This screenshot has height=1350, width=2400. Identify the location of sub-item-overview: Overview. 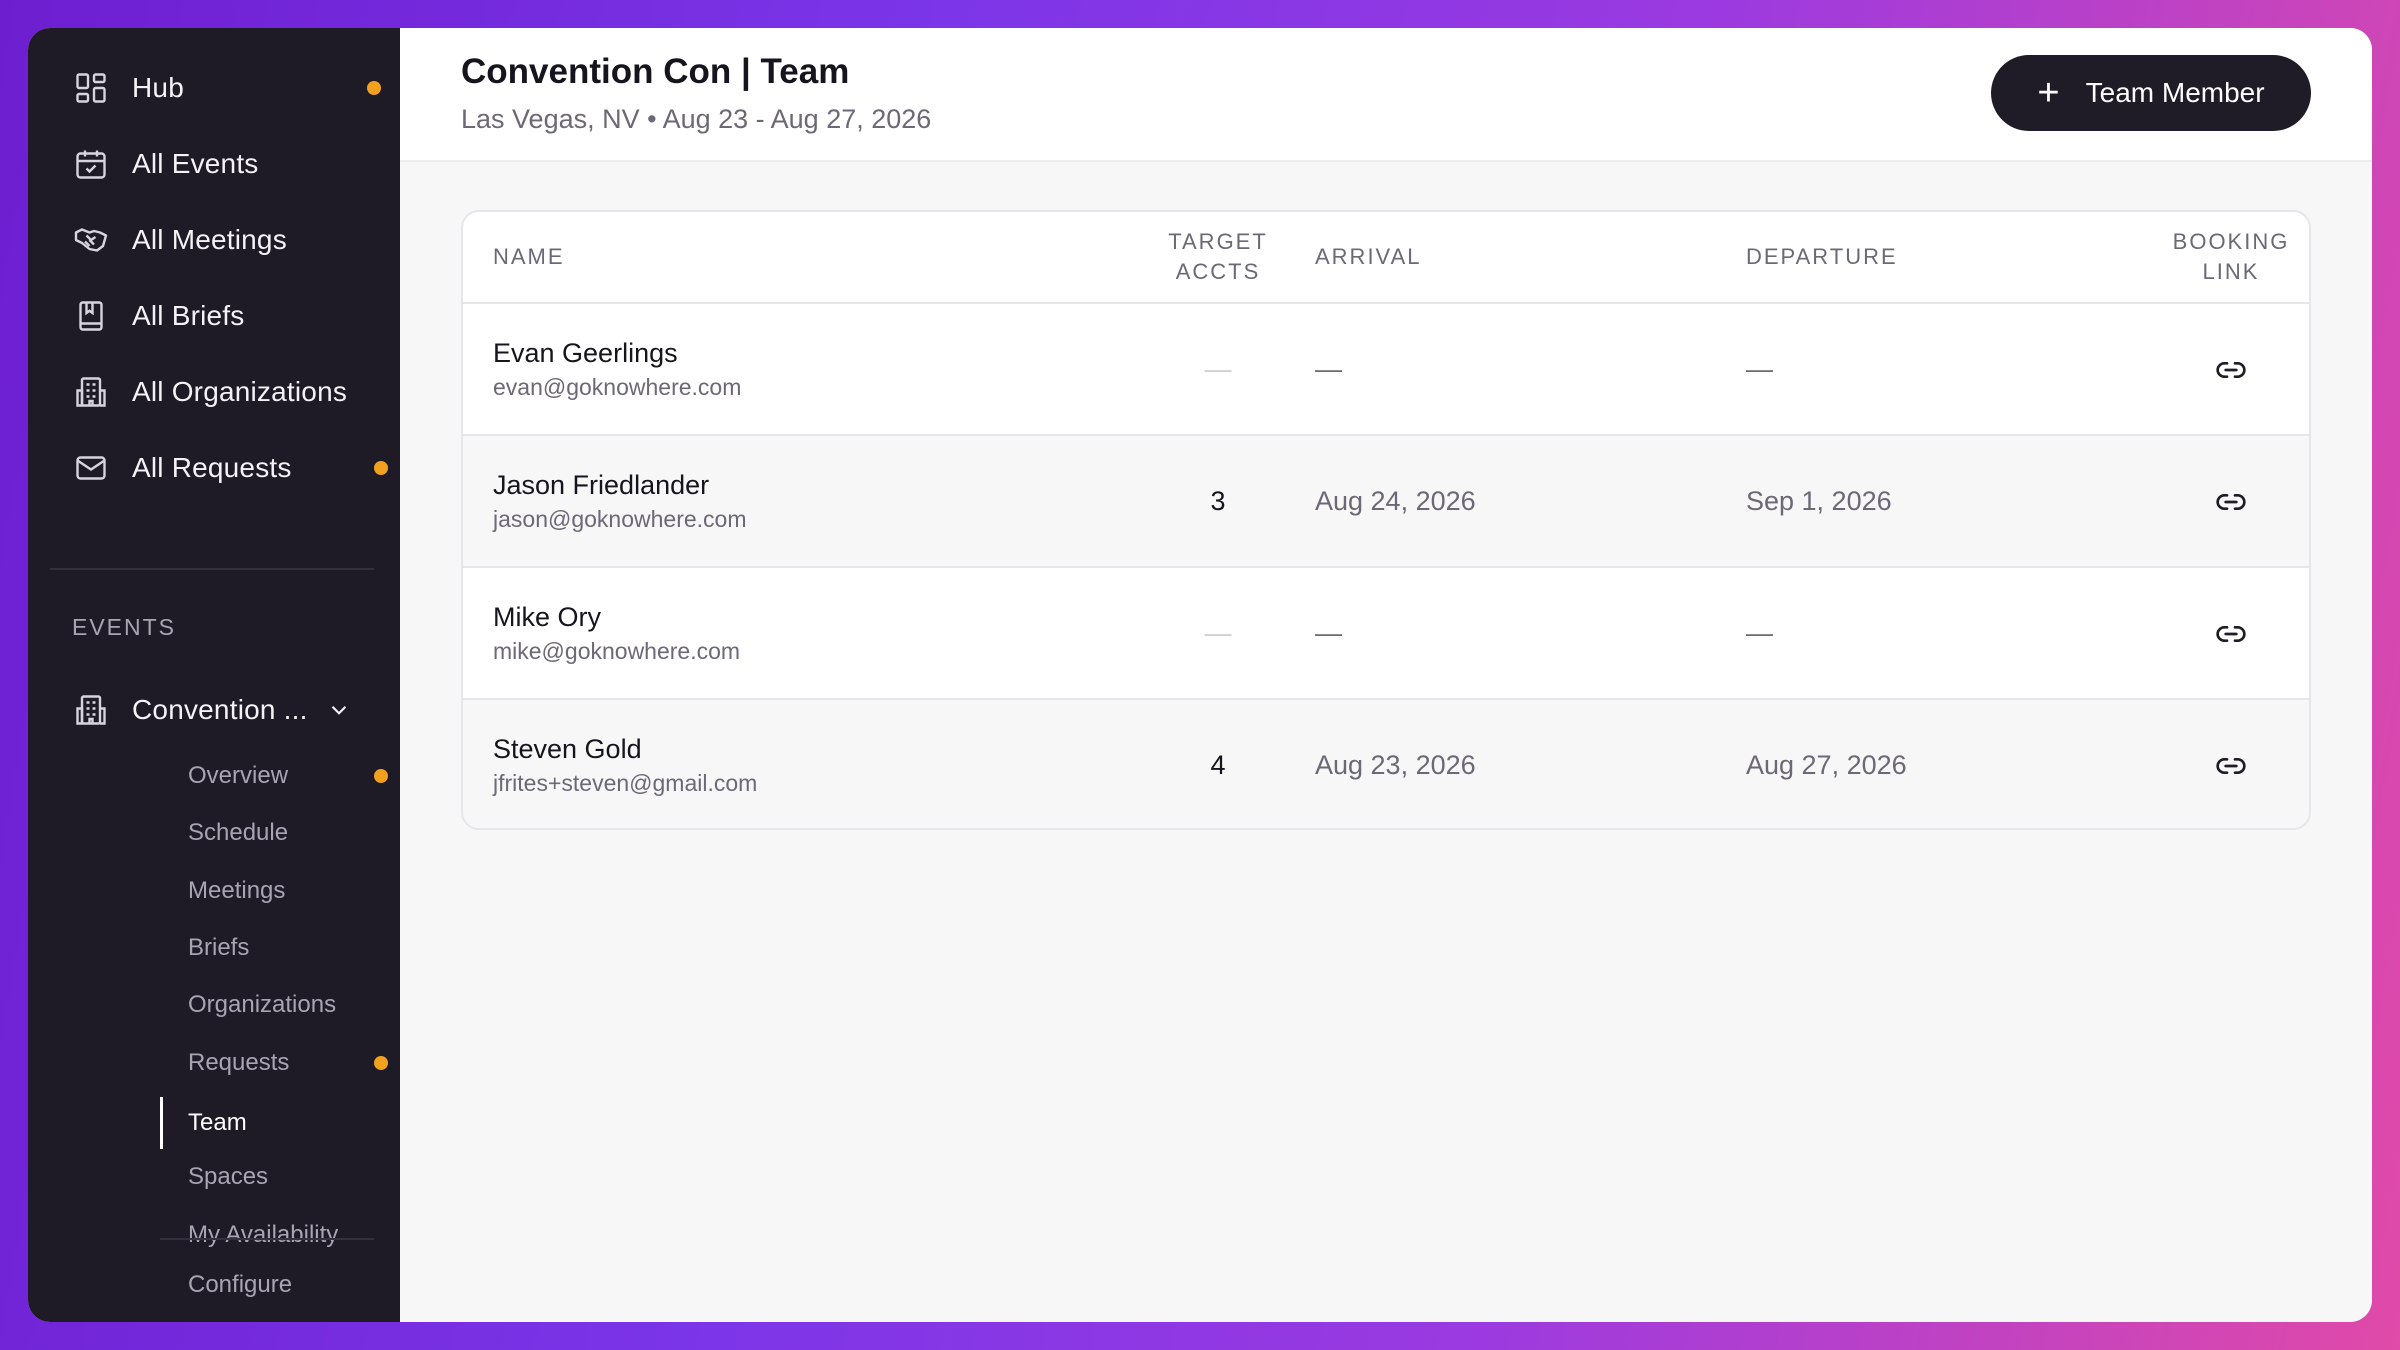
(275, 776).